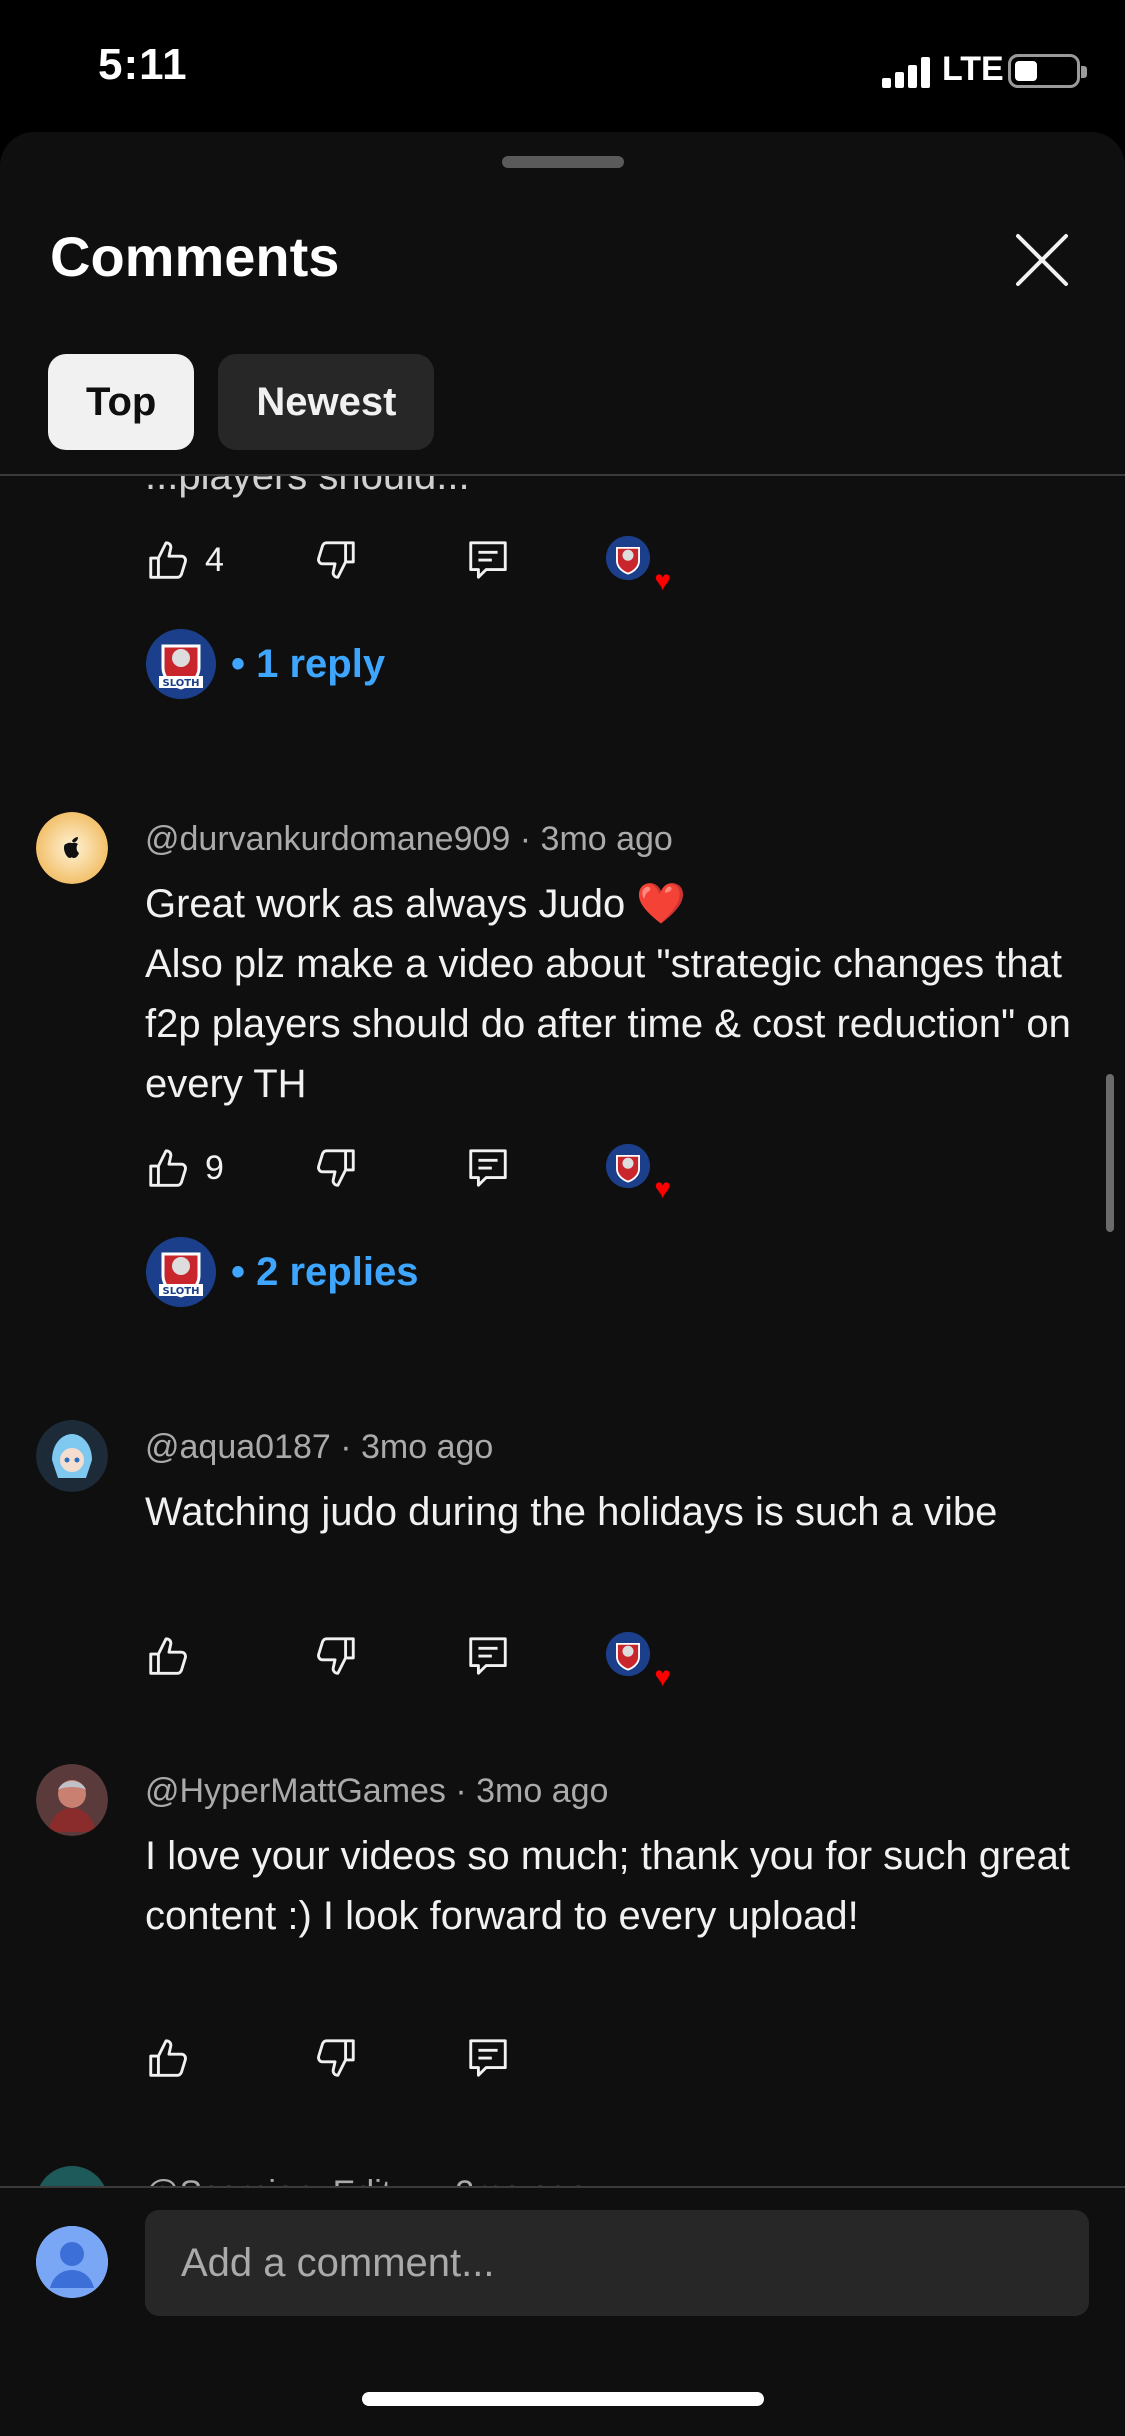 The image size is (1125, 2436). I want to click on scrollbar, so click(1110, 1153).